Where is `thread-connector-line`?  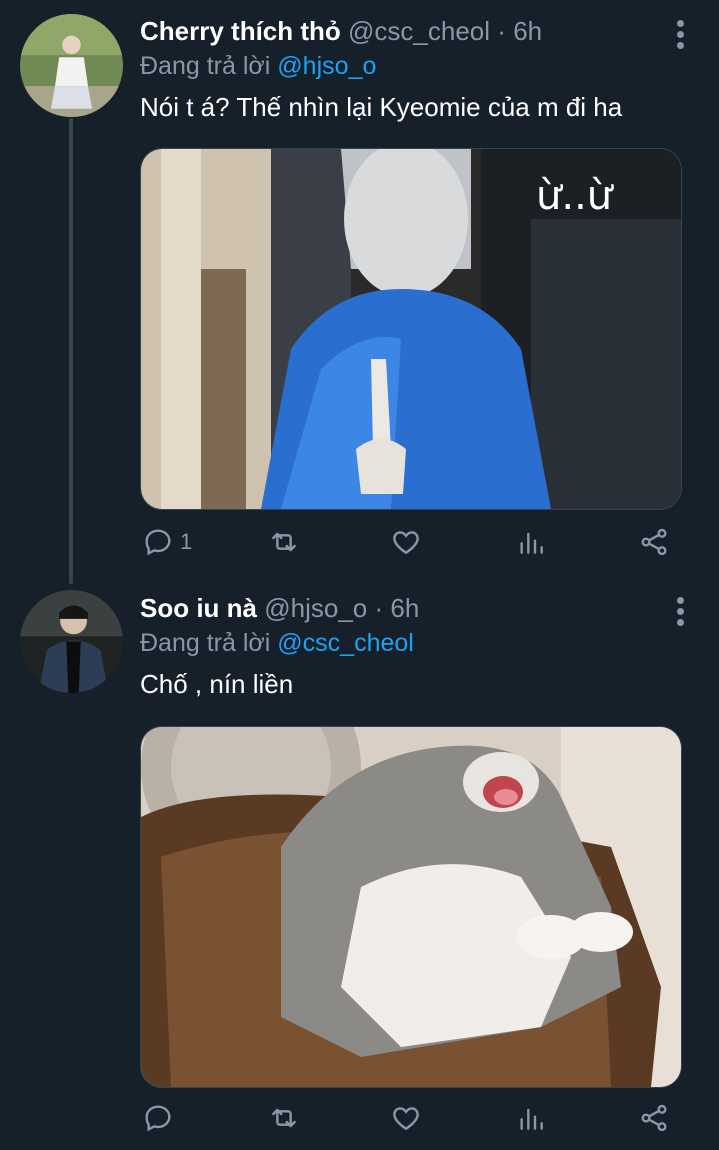
thread-connector-line is located at coordinates (71, 351).